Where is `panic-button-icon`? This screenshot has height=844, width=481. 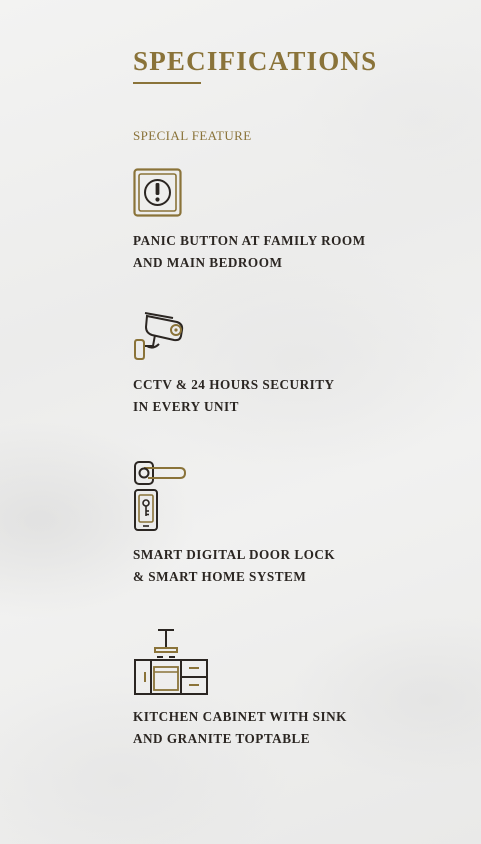 panic-button-icon is located at coordinates (158, 193).